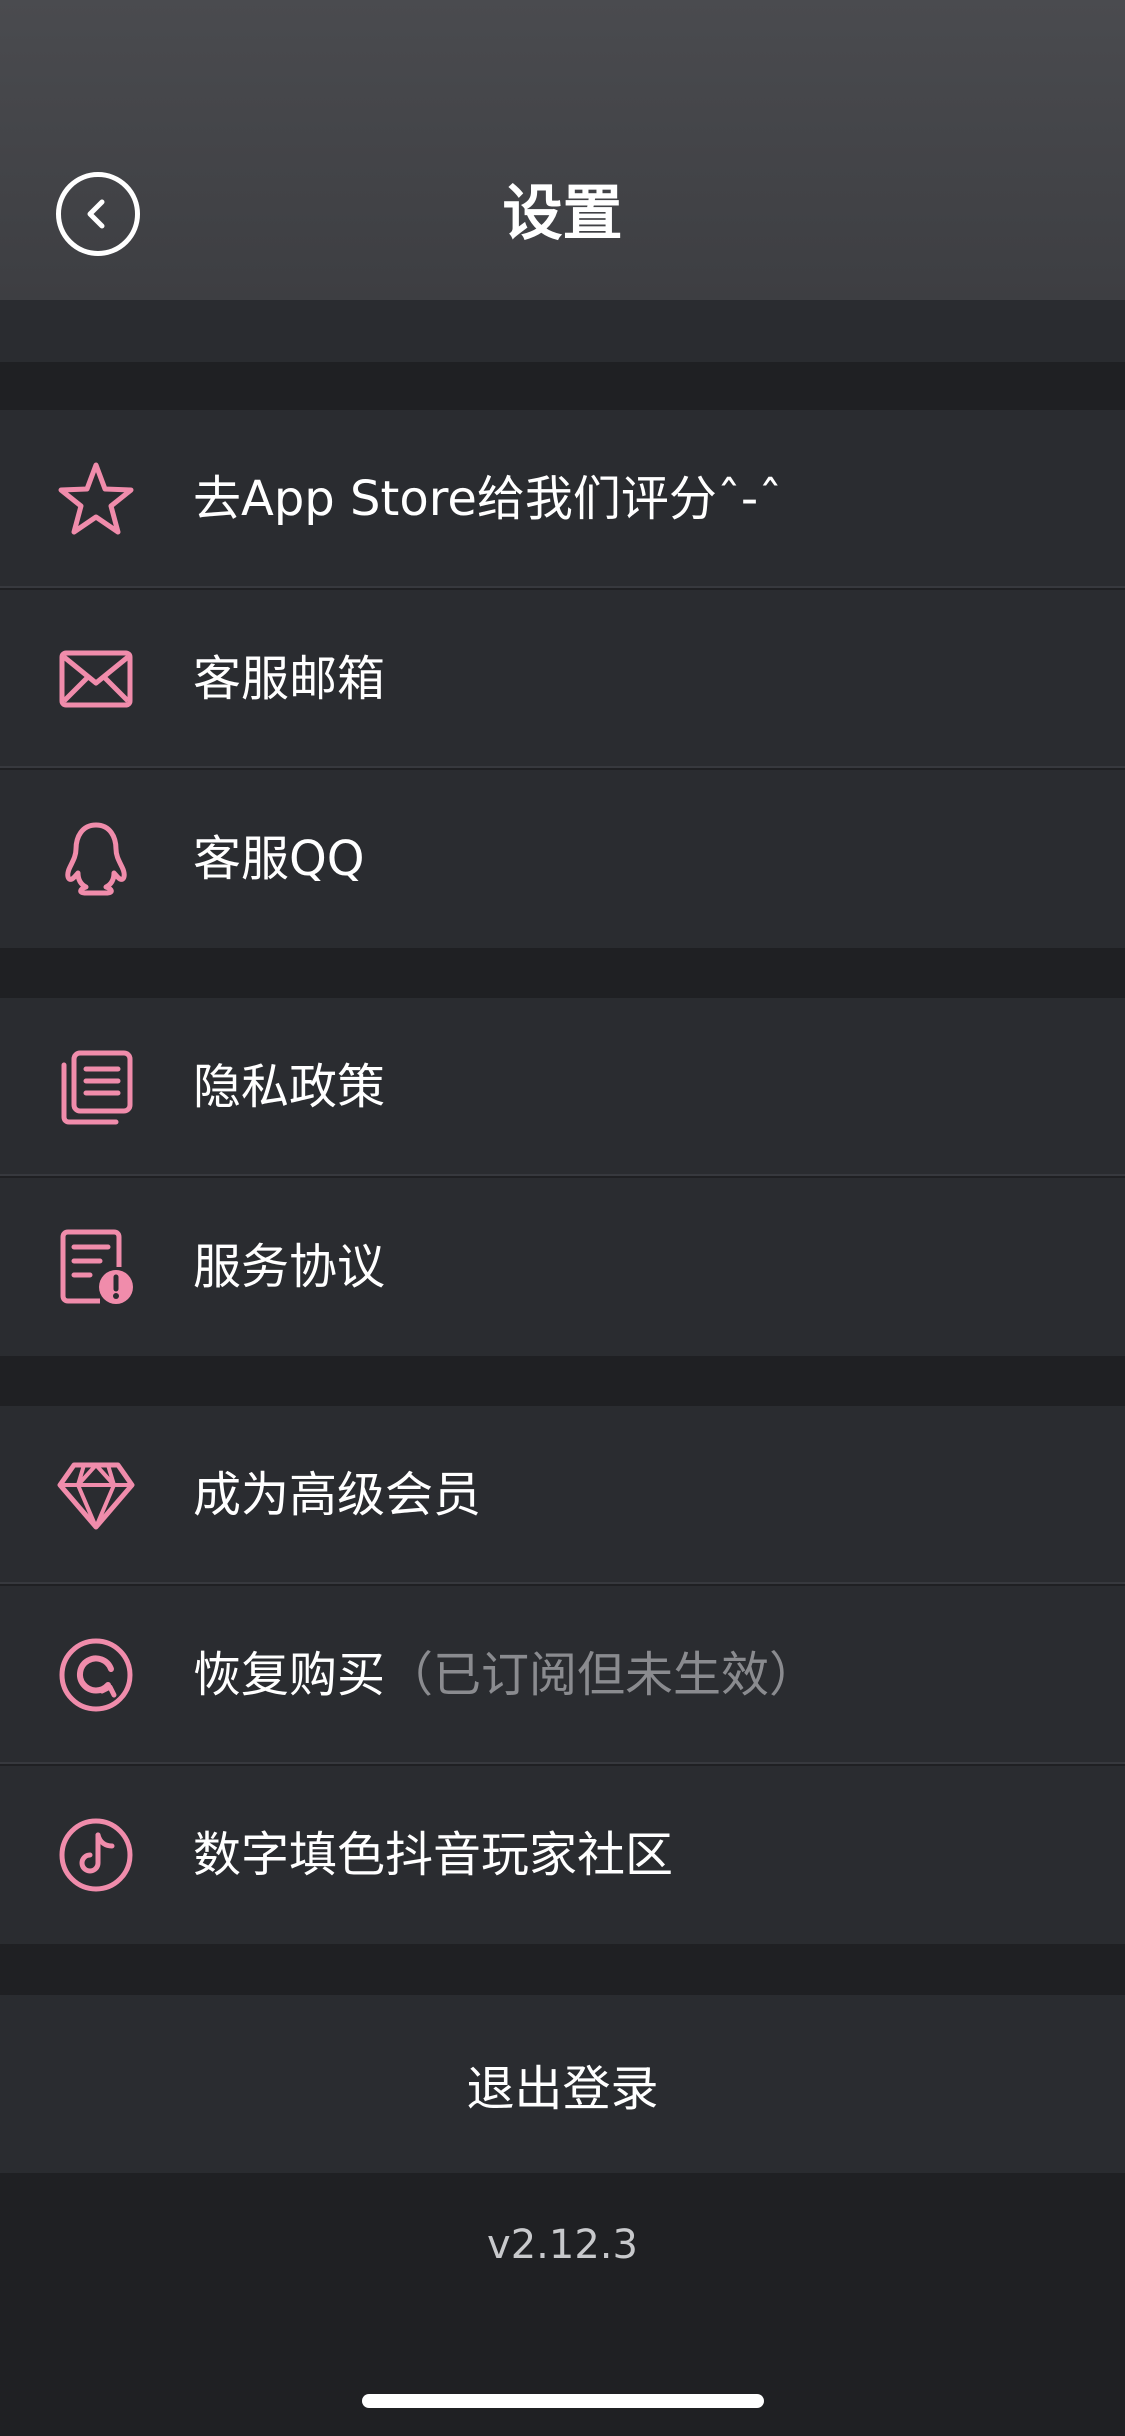 The width and height of the screenshot is (1125, 2436). What do you see at coordinates (433, 1855) in the screenshot?
I see `tiktok-community-label: 数字填色抖音玩家社区` at bounding box center [433, 1855].